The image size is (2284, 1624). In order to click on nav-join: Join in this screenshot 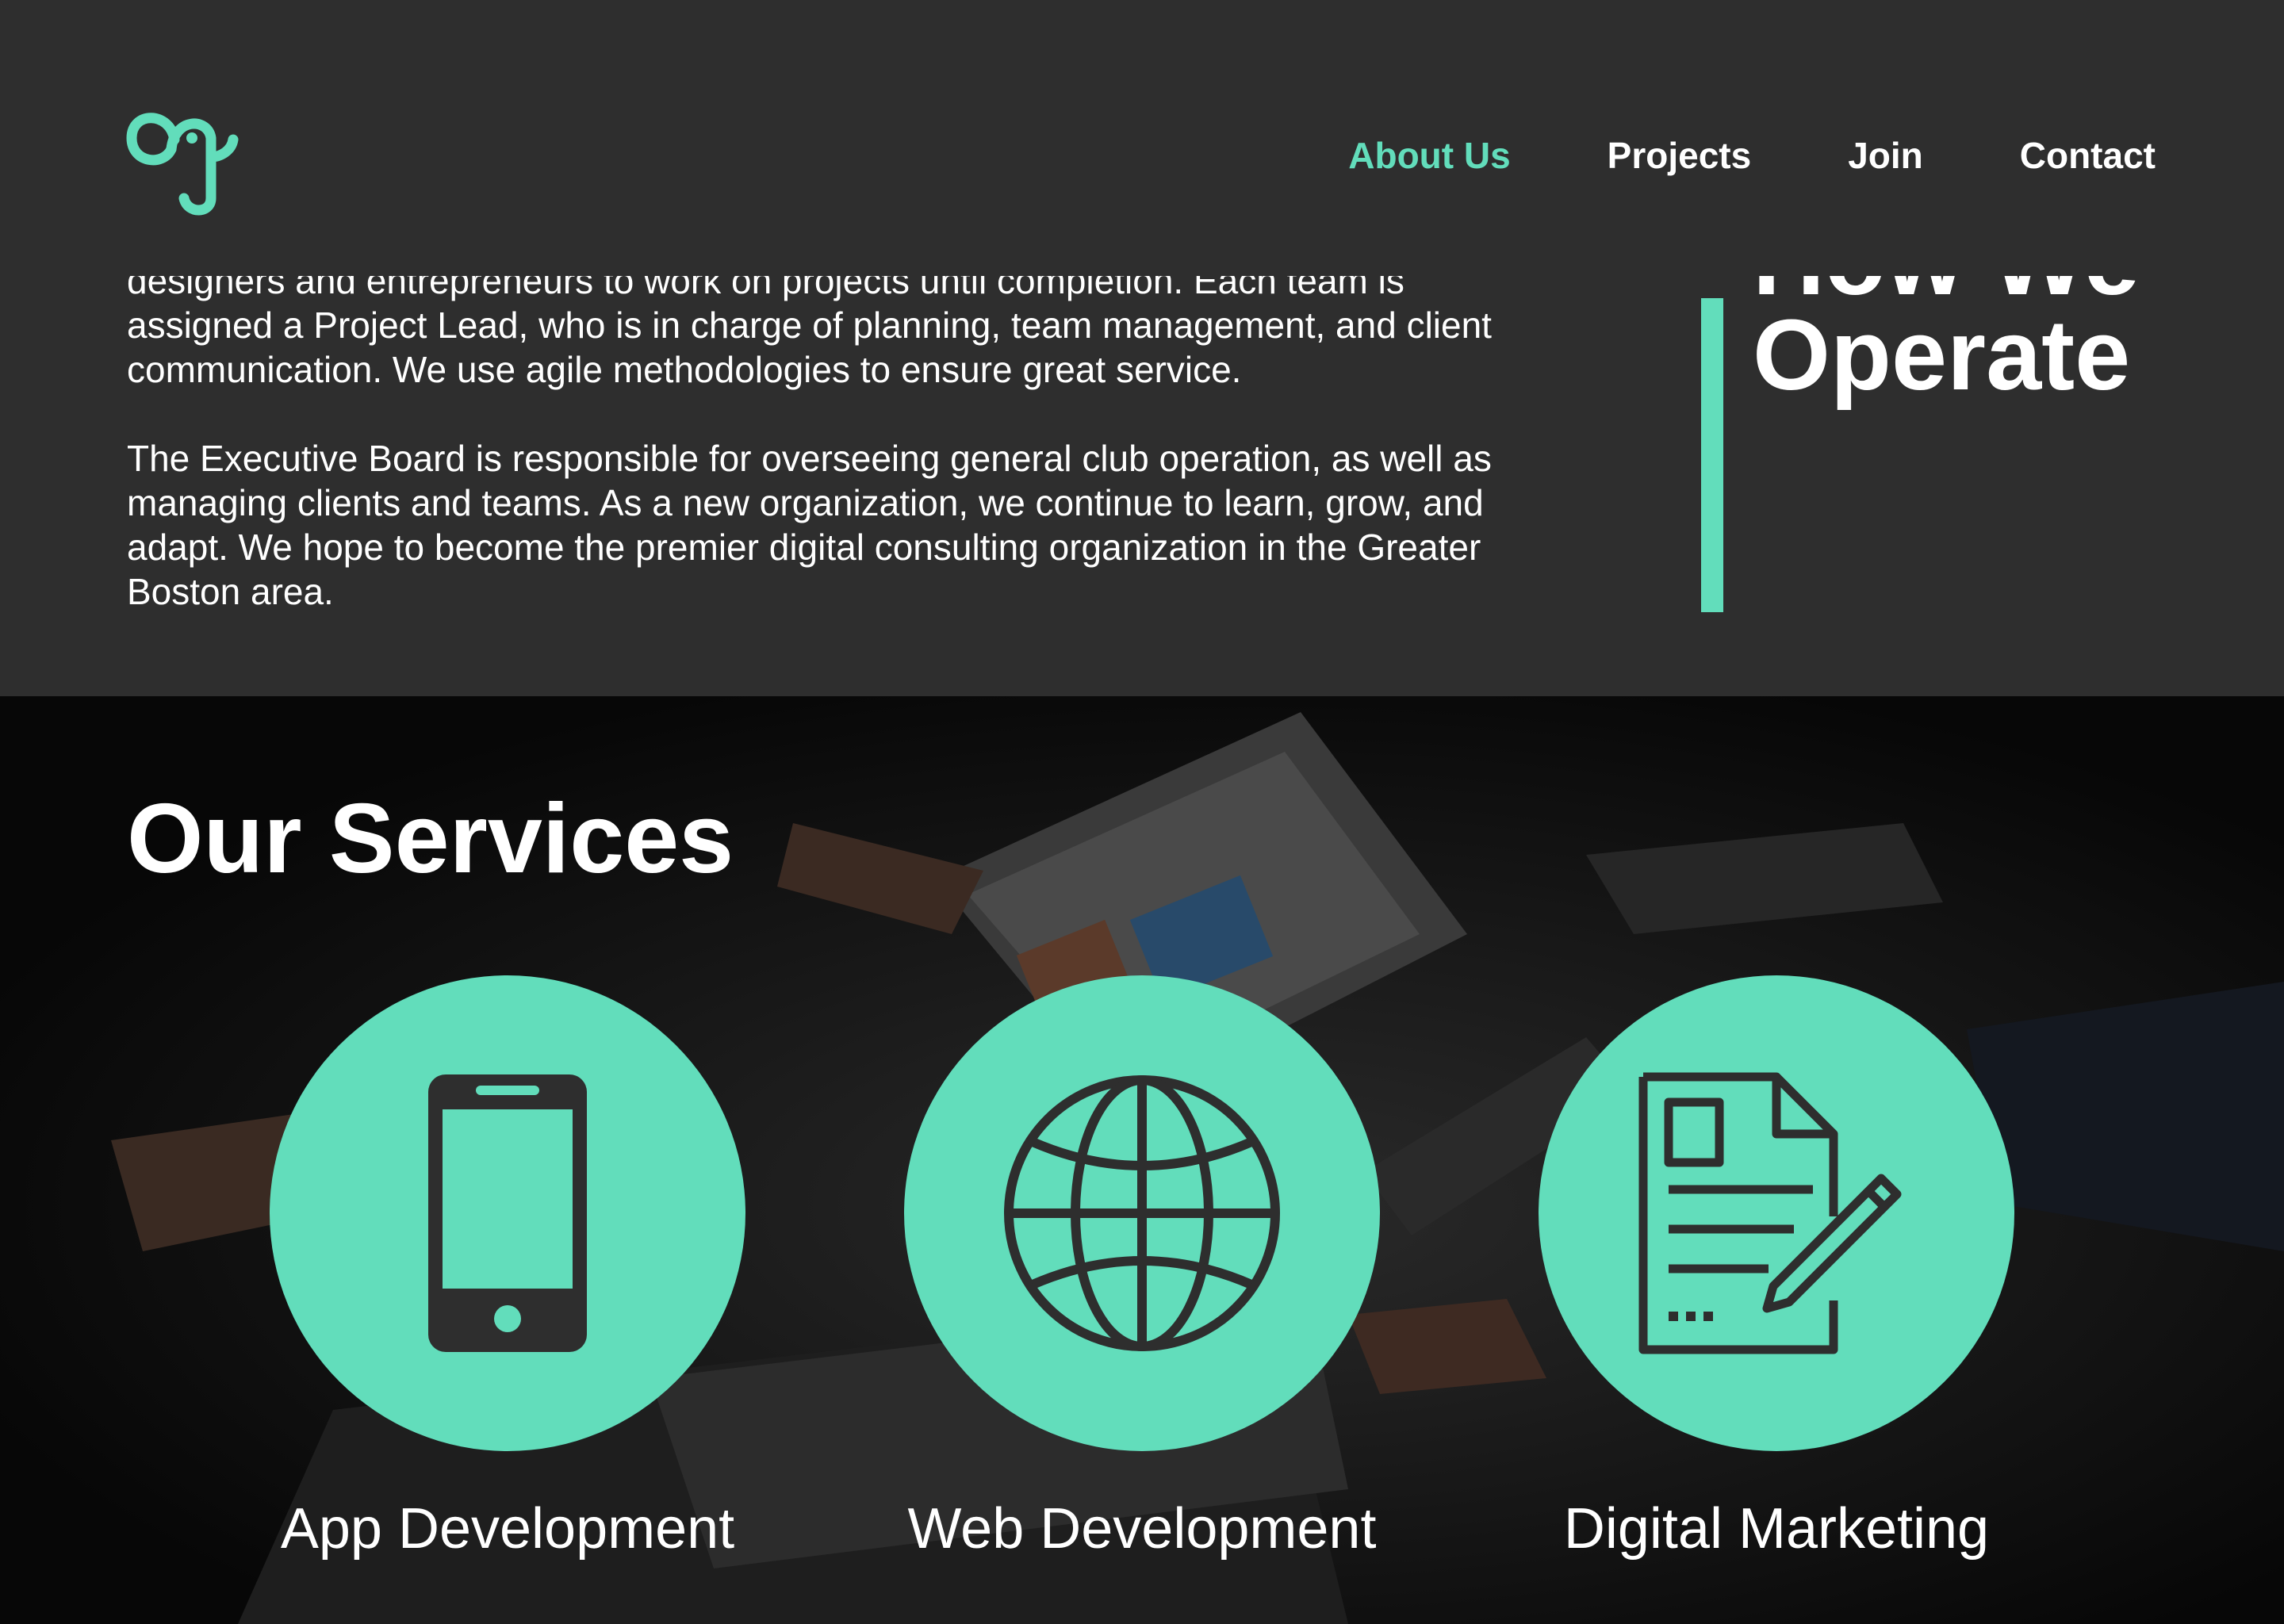, I will do `click(1885, 155)`.